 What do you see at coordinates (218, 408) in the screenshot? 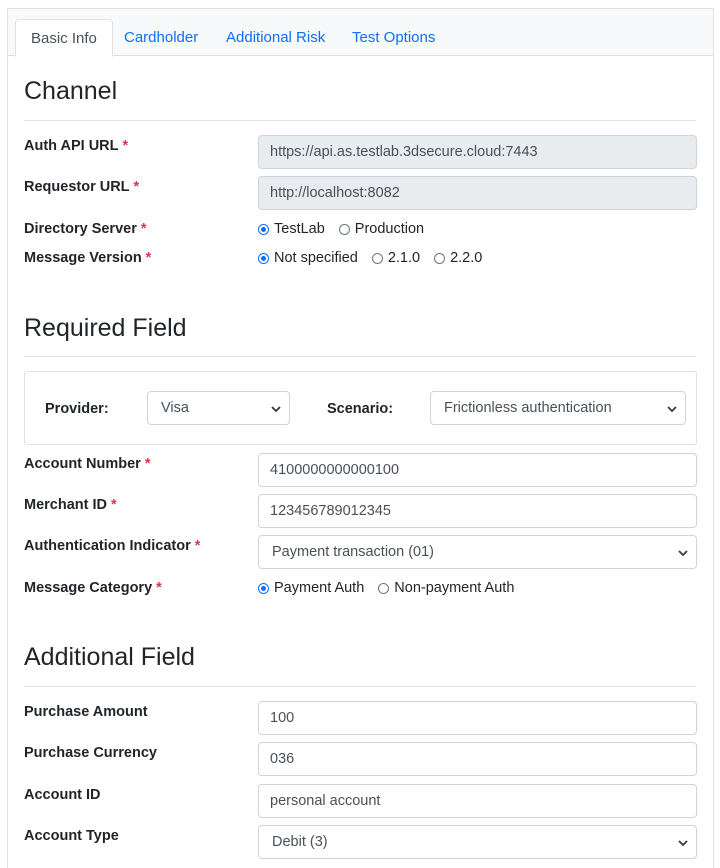
I see `provider-select: Visa` at bounding box center [218, 408].